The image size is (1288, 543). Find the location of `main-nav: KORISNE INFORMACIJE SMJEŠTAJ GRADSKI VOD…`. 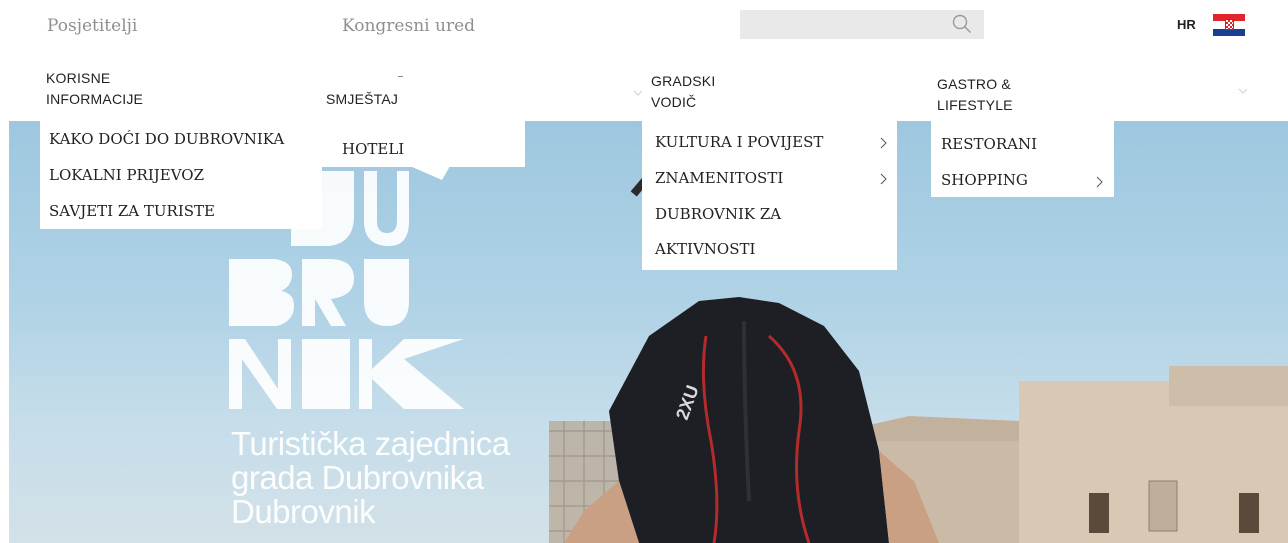

main-nav: KORISNE INFORMACIJE SMJEŠTAJ GRADSKI VOD… is located at coordinates (644, 88).